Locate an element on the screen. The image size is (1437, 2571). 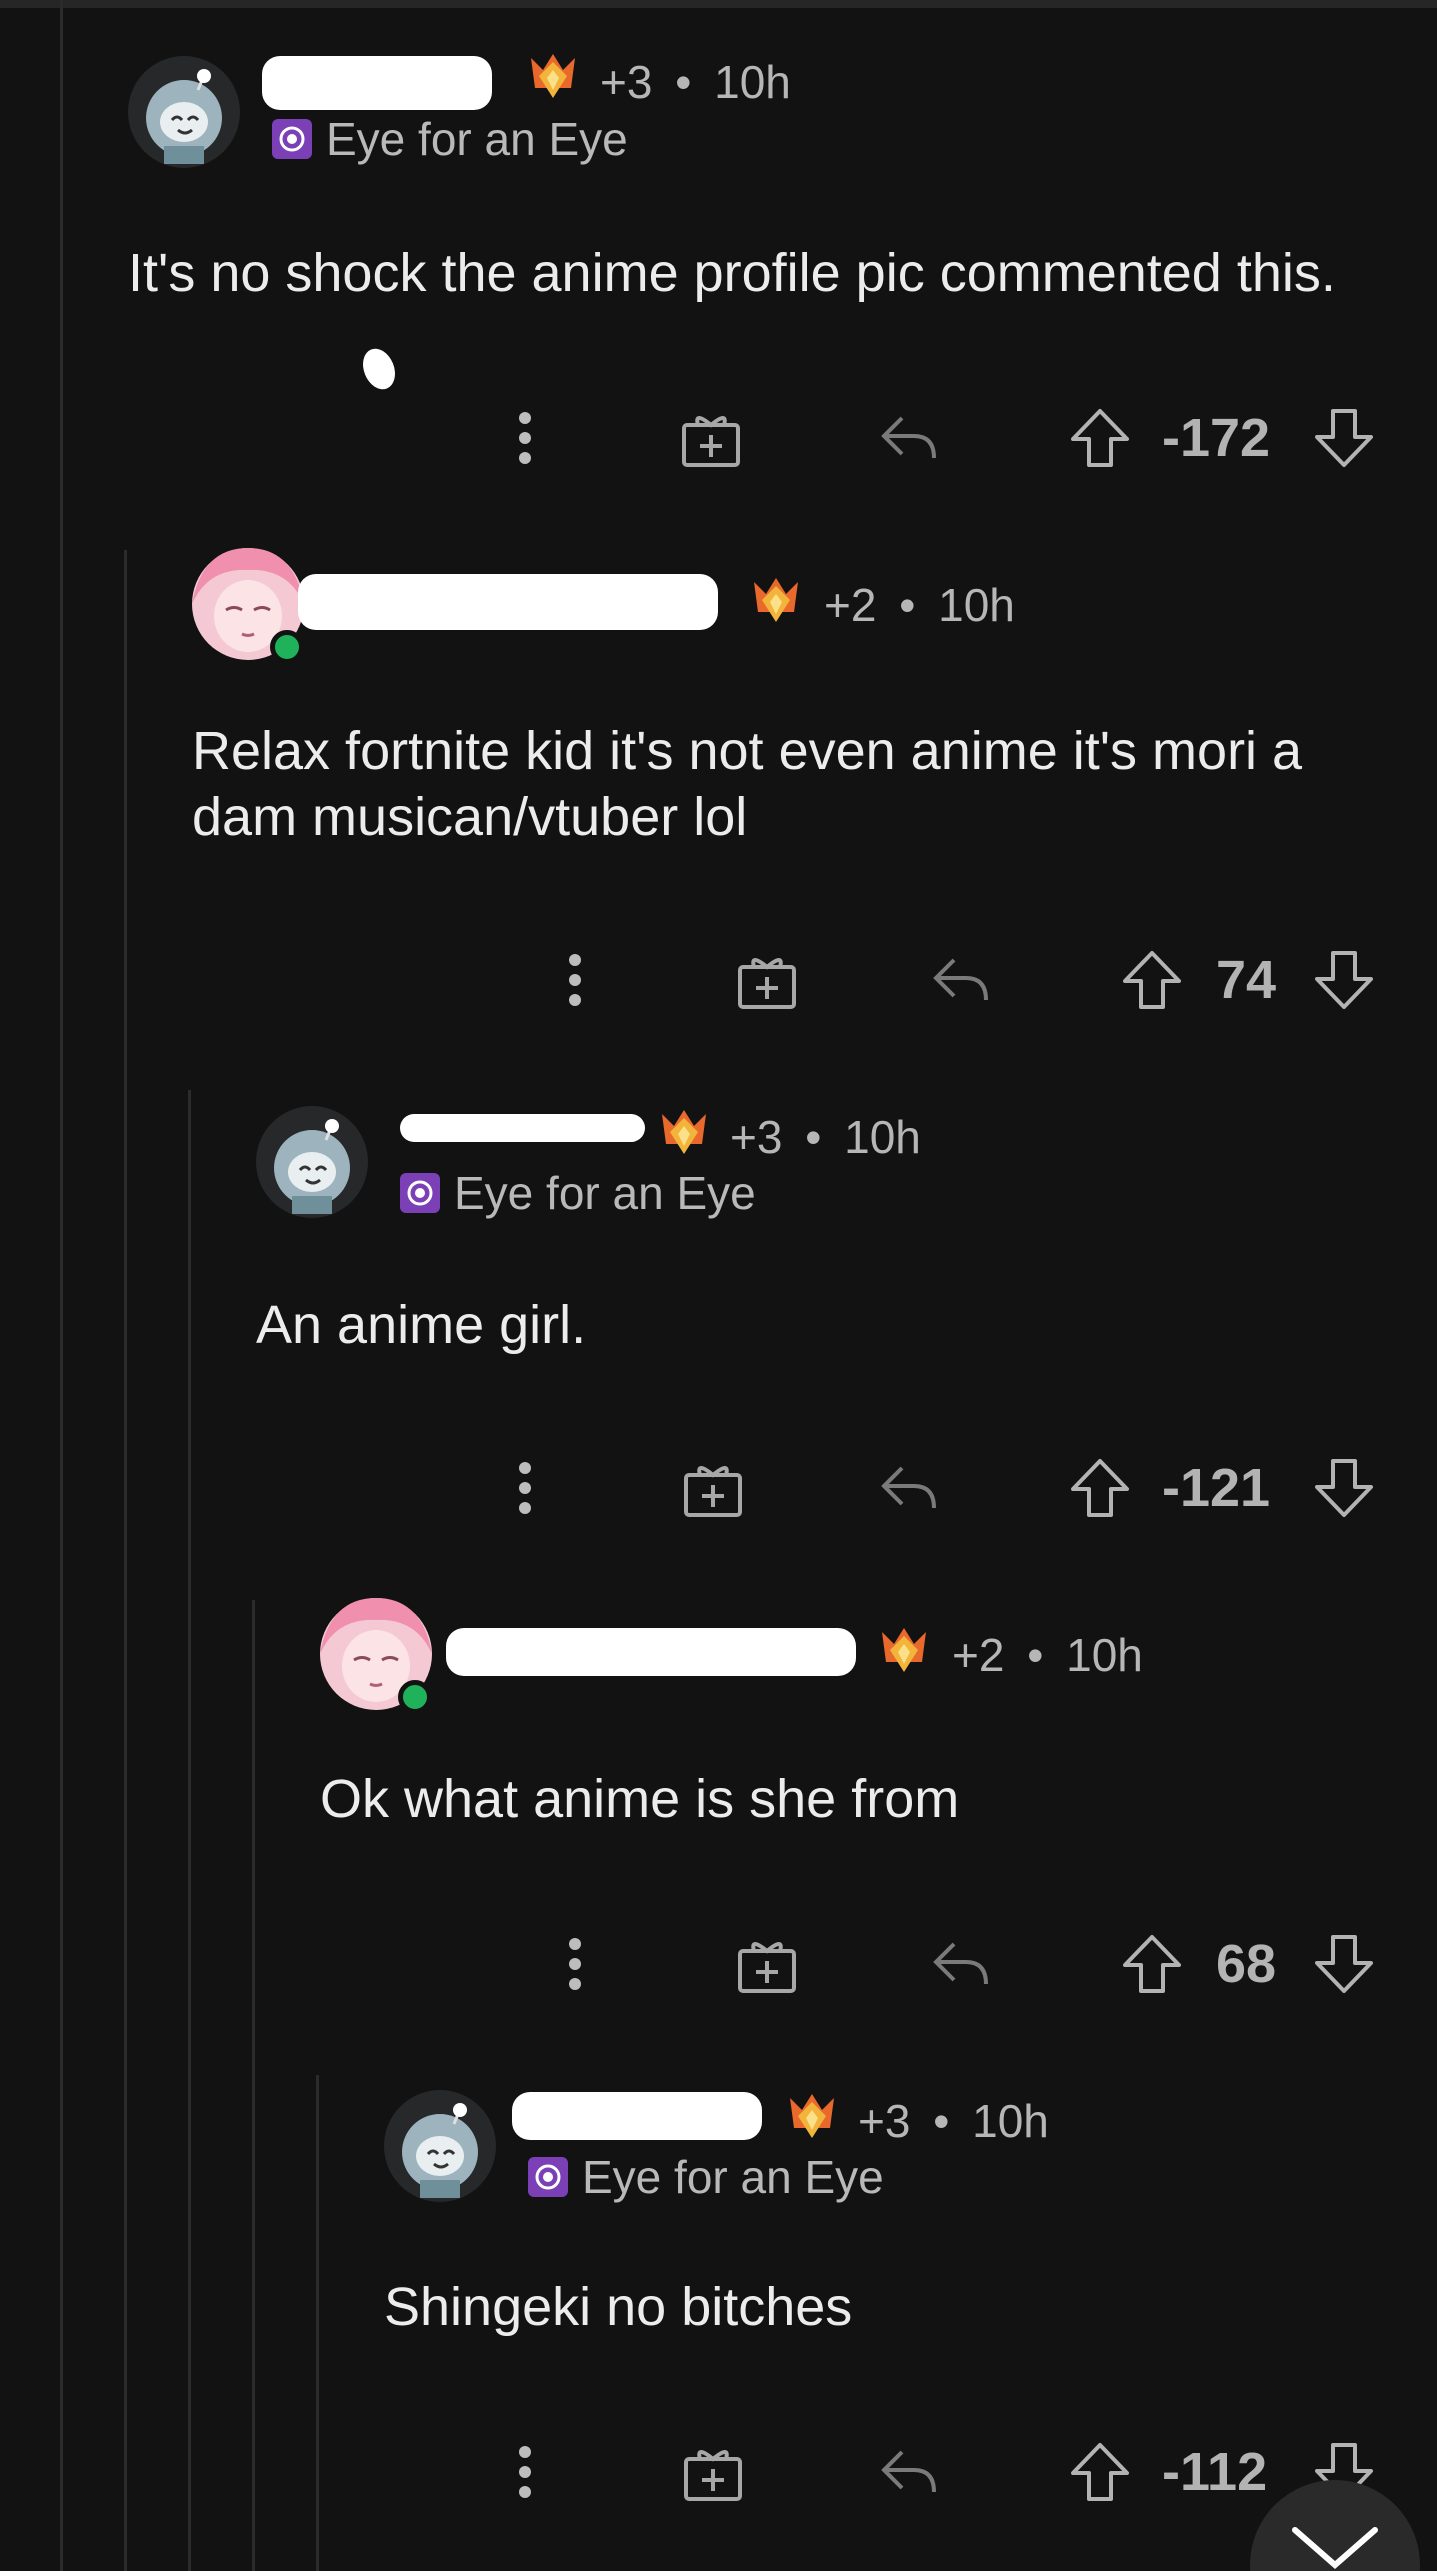
vote-score: 74 is located at coordinates (1246, 980).